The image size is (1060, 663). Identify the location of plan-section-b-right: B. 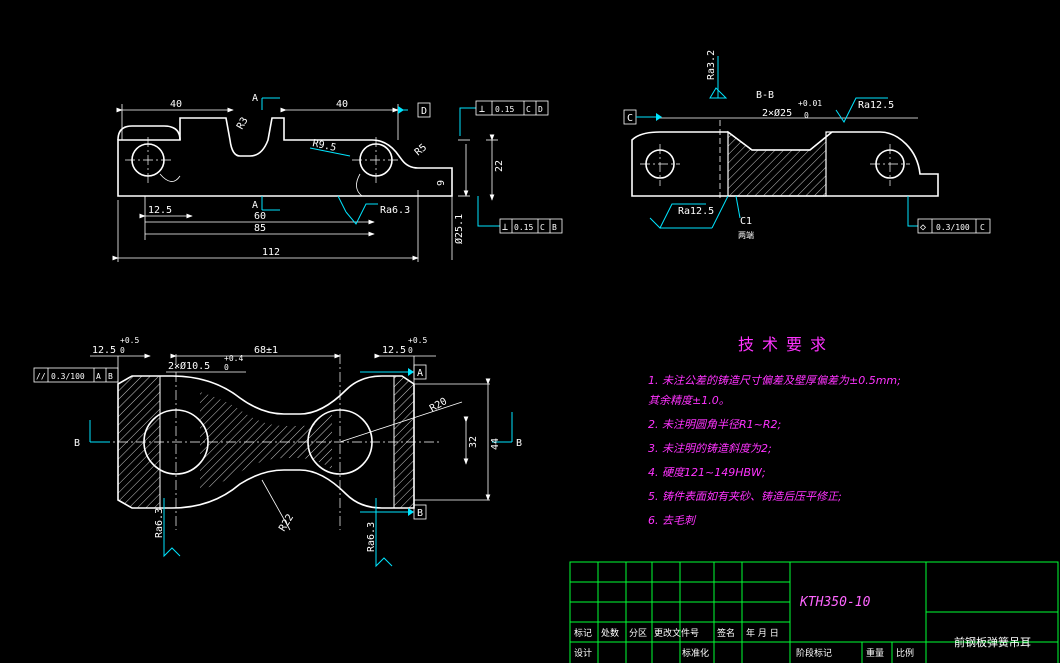
(519, 443).